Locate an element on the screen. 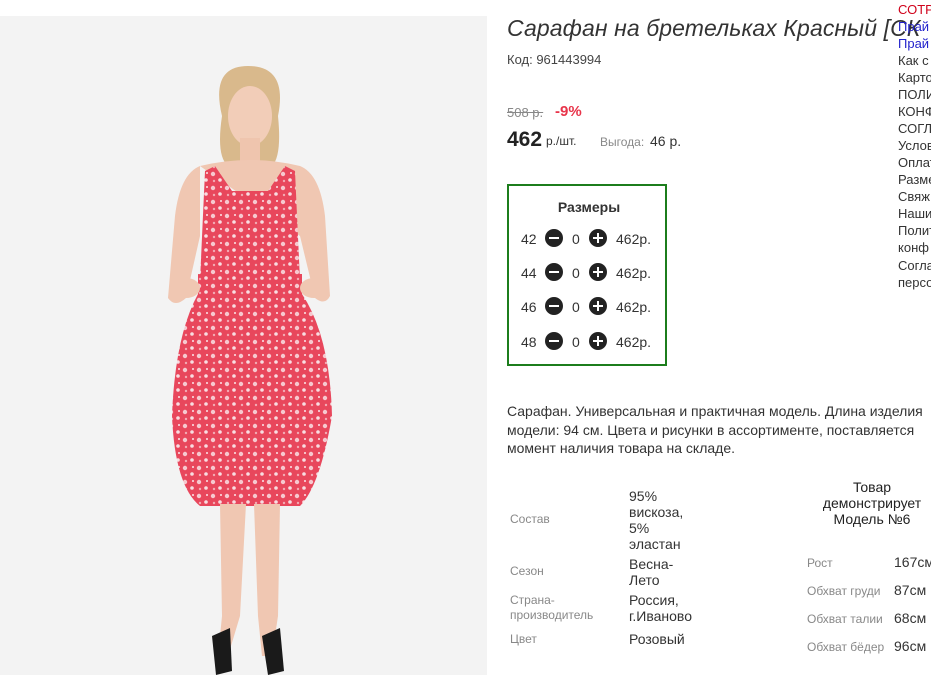 The width and height of the screenshot is (931, 675). measurement-value: 96см is located at coordinates (910, 646).